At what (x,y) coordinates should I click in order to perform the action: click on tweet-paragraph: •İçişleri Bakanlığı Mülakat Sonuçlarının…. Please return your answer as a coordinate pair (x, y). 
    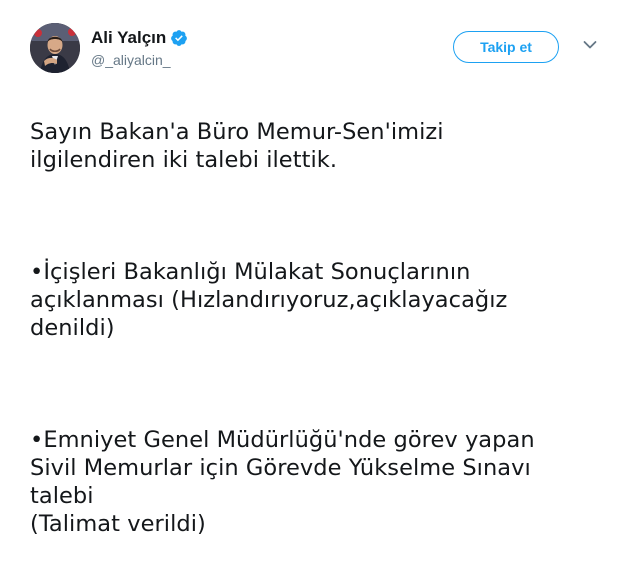
    Looking at the image, I should click on (269, 300).